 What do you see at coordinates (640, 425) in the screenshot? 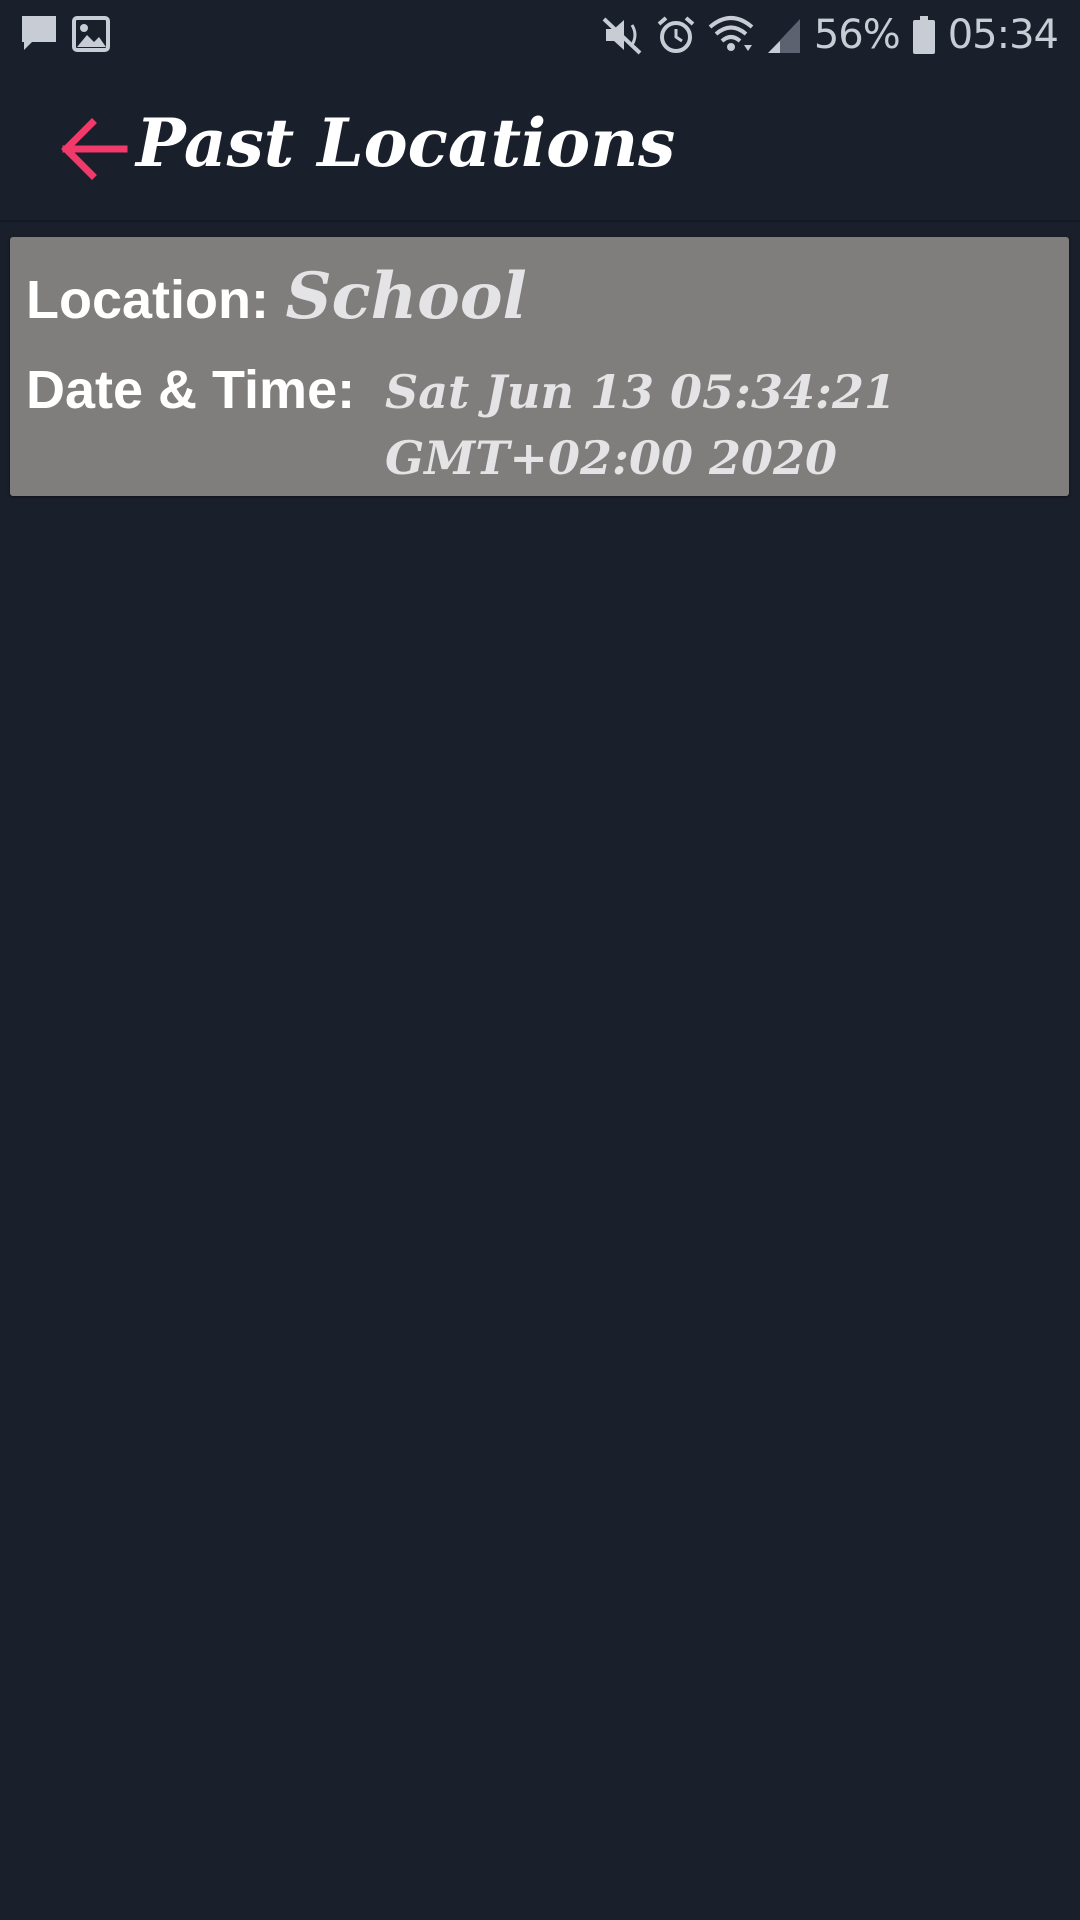
I see `datetime-value: Sat Jun 13 05:34:21 GMT+02:00 2020` at bounding box center [640, 425].